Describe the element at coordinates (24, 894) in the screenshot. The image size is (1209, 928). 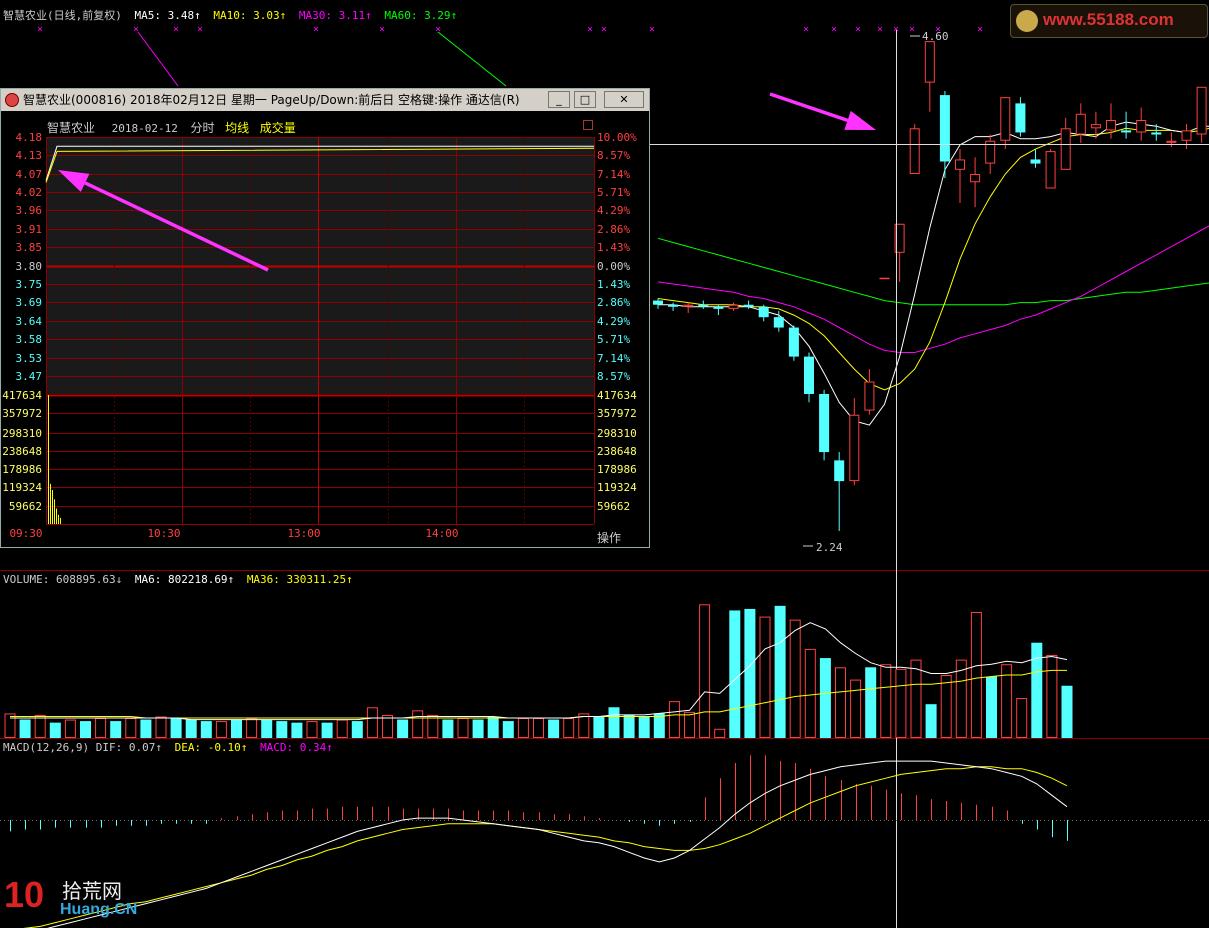
I see `brand-watermark-number: 10` at that location.